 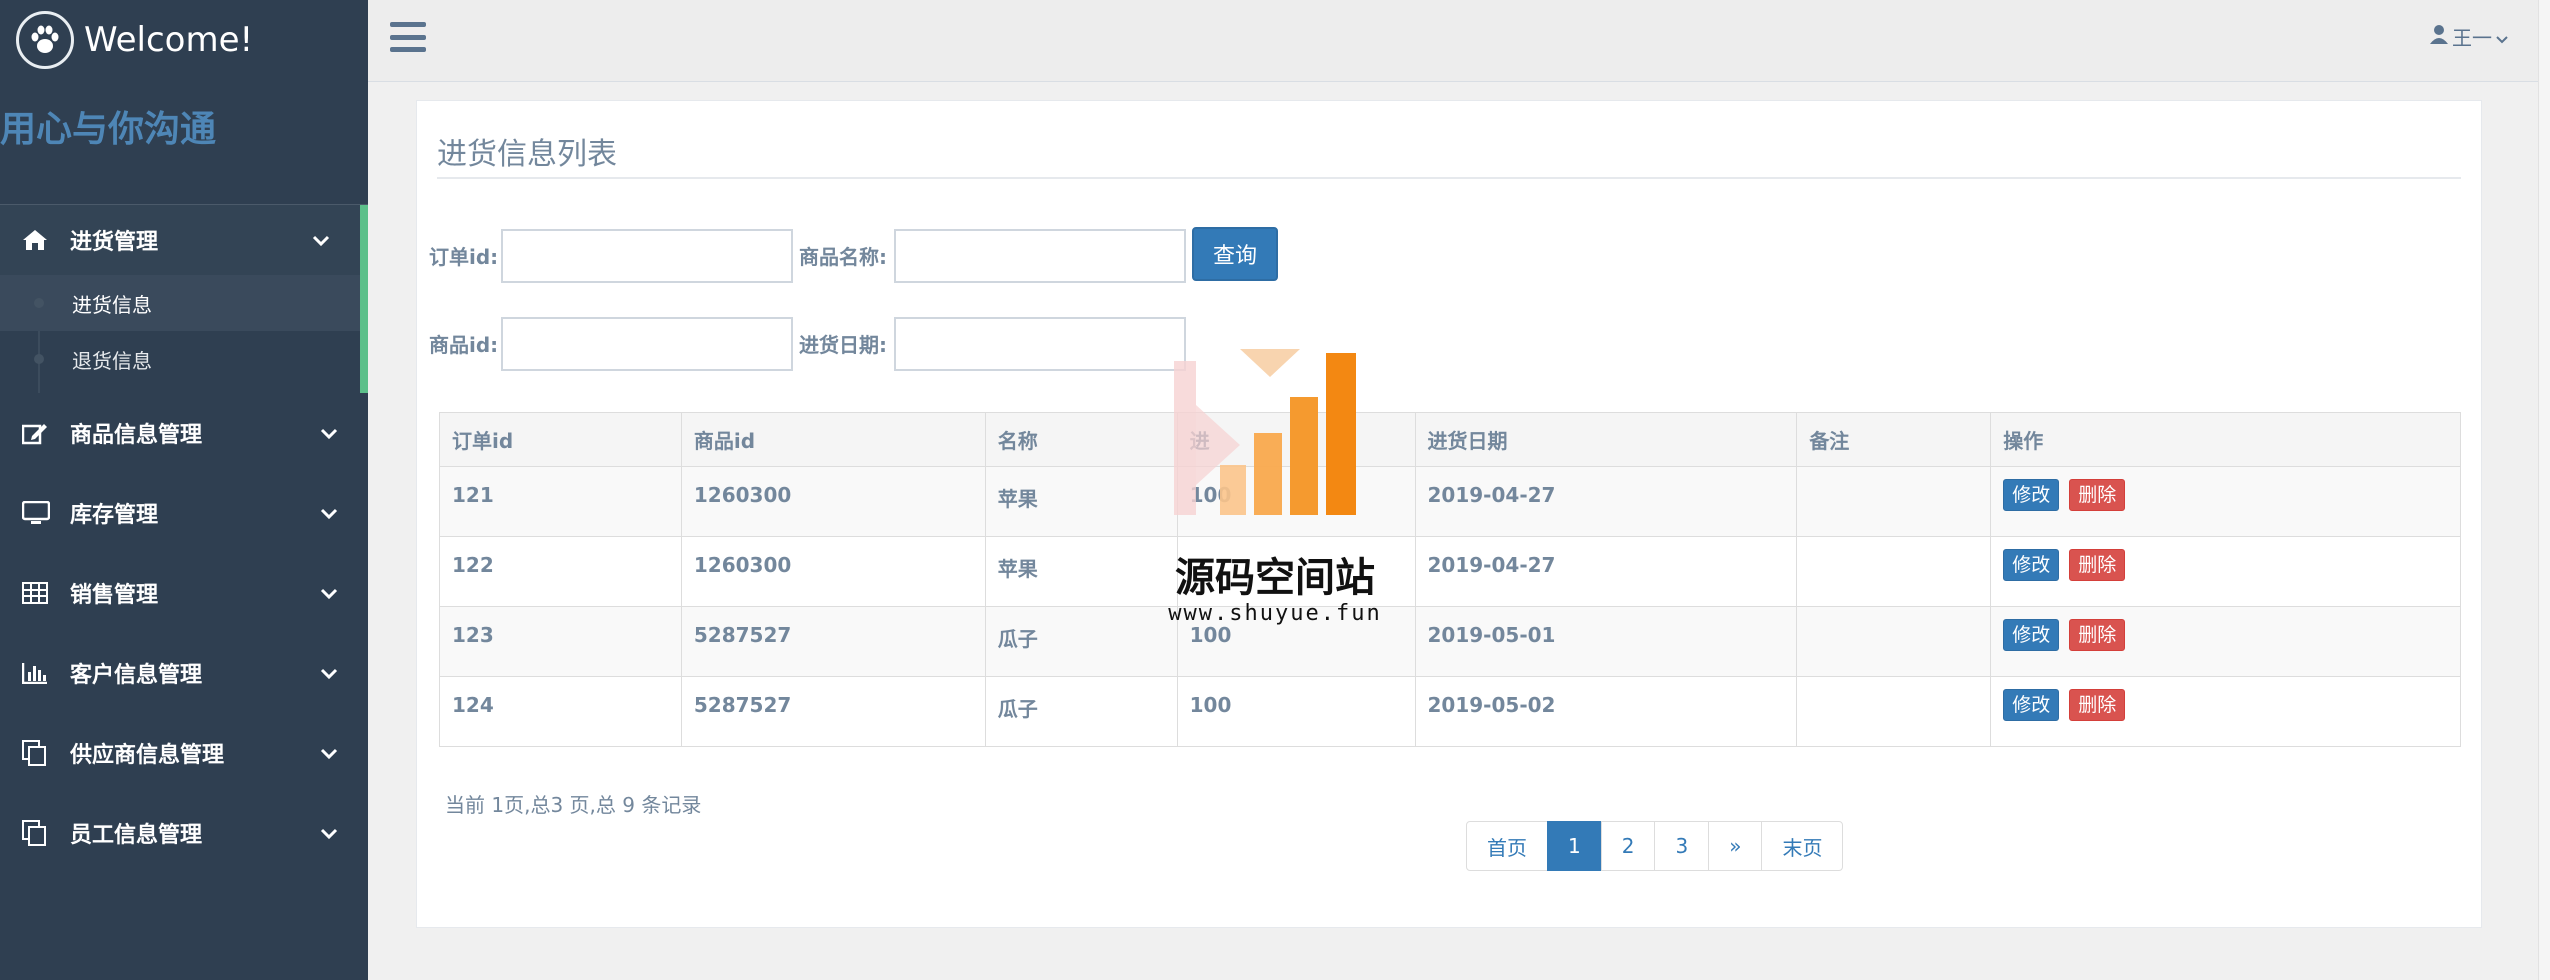 What do you see at coordinates (184, 593) in the screenshot?
I see `menu-item-sales: 销售管理` at bounding box center [184, 593].